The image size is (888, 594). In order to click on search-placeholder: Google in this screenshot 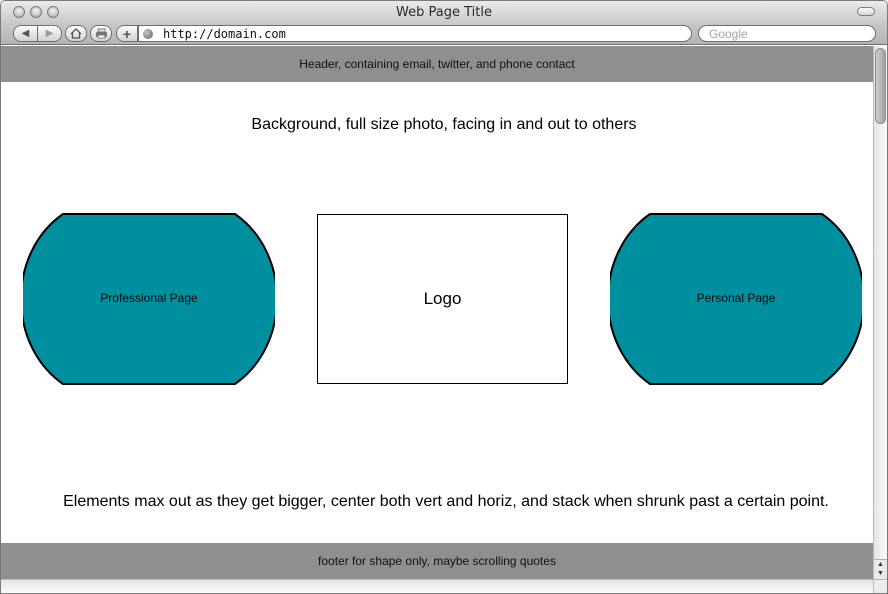, I will do `click(728, 34)`.